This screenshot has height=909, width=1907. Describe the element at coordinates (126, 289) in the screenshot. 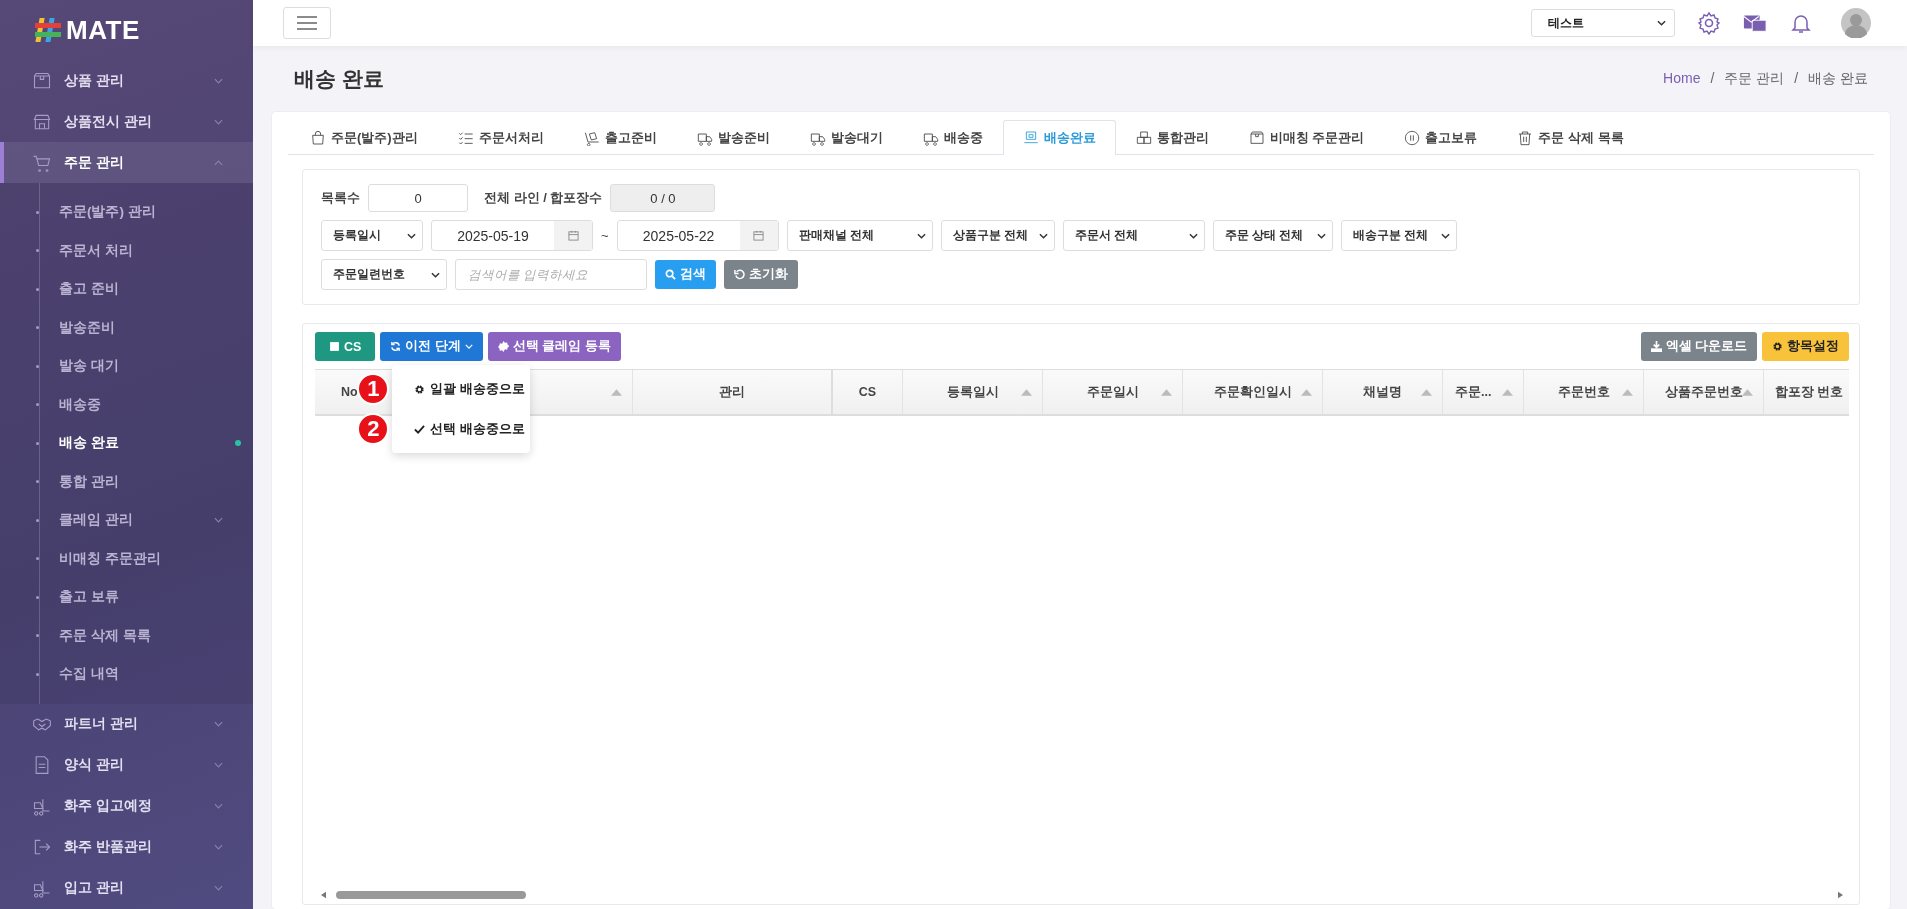

I see `sidebar-item: 출고 준비` at that location.